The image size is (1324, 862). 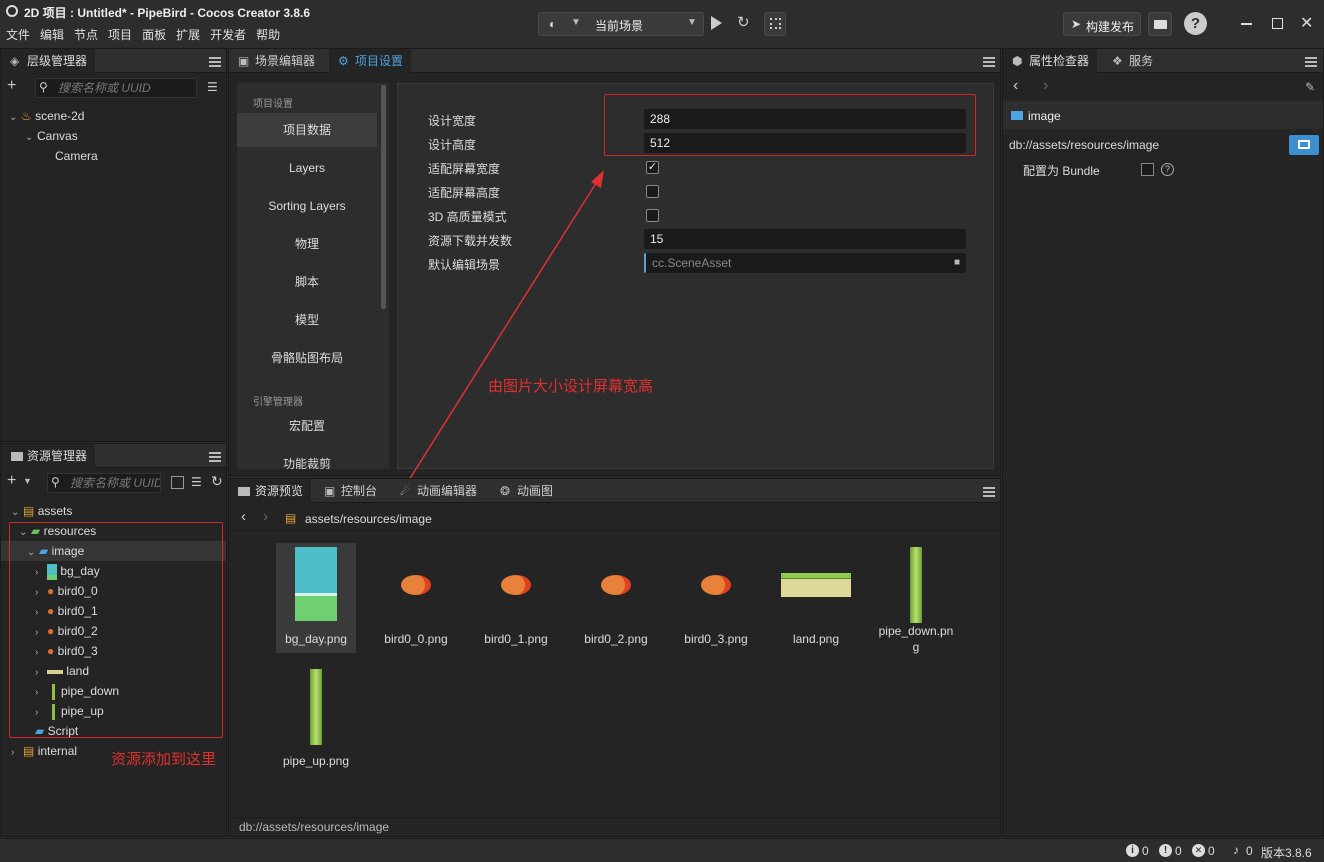 What do you see at coordinates (48, 456) in the screenshot?
I see `tab-assets: 资源管理器` at bounding box center [48, 456].